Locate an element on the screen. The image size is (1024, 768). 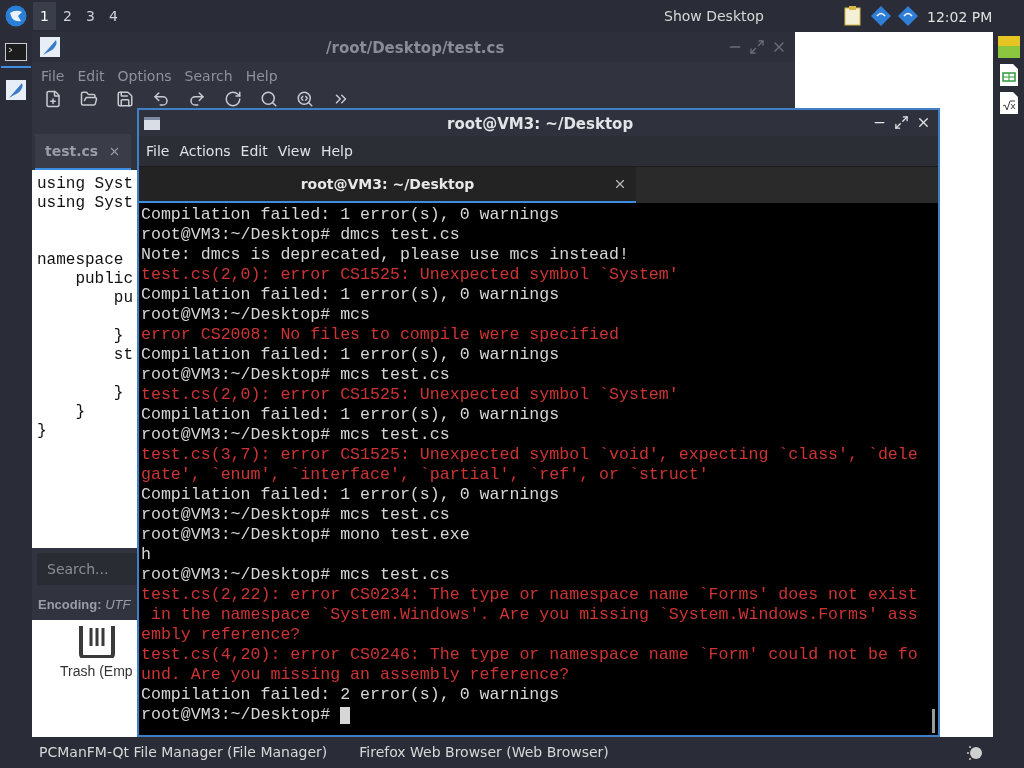
clock: 12:02 PM is located at coordinates (960, 17).